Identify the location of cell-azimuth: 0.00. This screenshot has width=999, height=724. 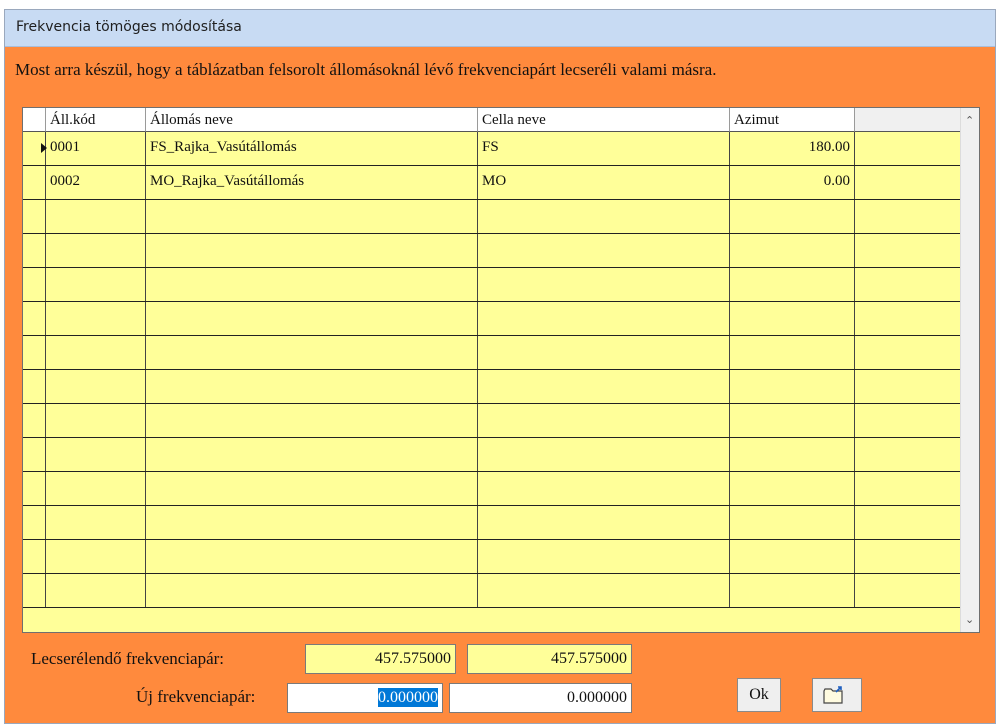
(792, 182).